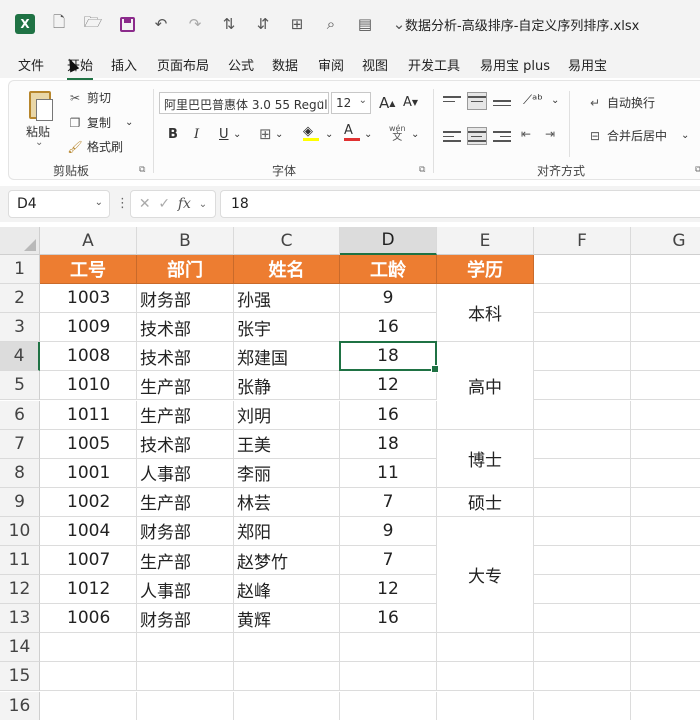 The height and width of the screenshot is (720, 700). What do you see at coordinates (287, 415) in the screenshot?
I see `table-cell: 刘明` at bounding box center [287, 415].